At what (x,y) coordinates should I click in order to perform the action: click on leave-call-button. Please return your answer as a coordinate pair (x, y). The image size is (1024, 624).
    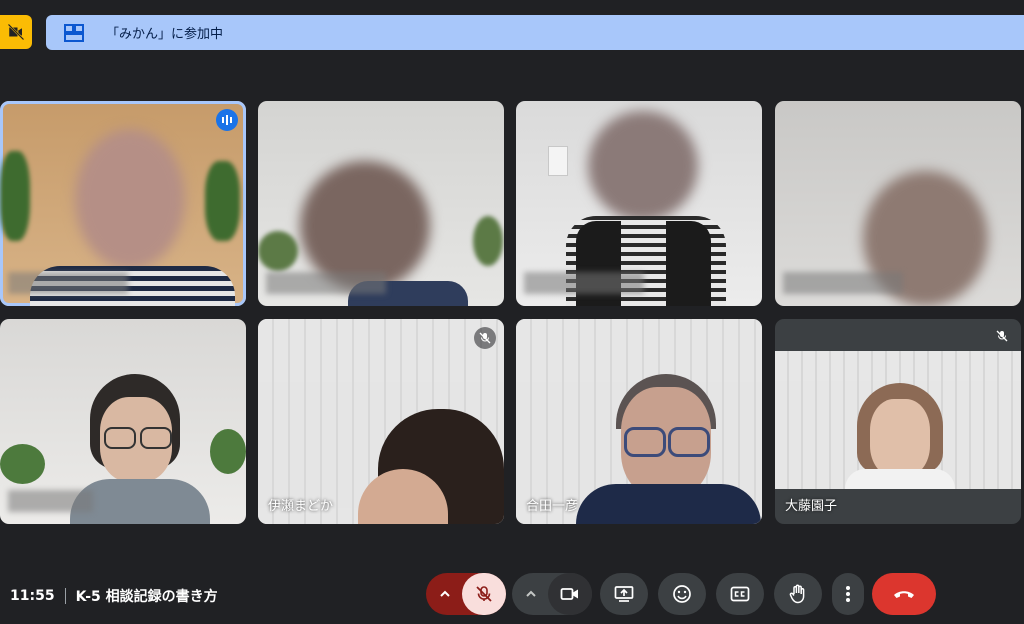
    Looking at the image, I should click on (904, 594).